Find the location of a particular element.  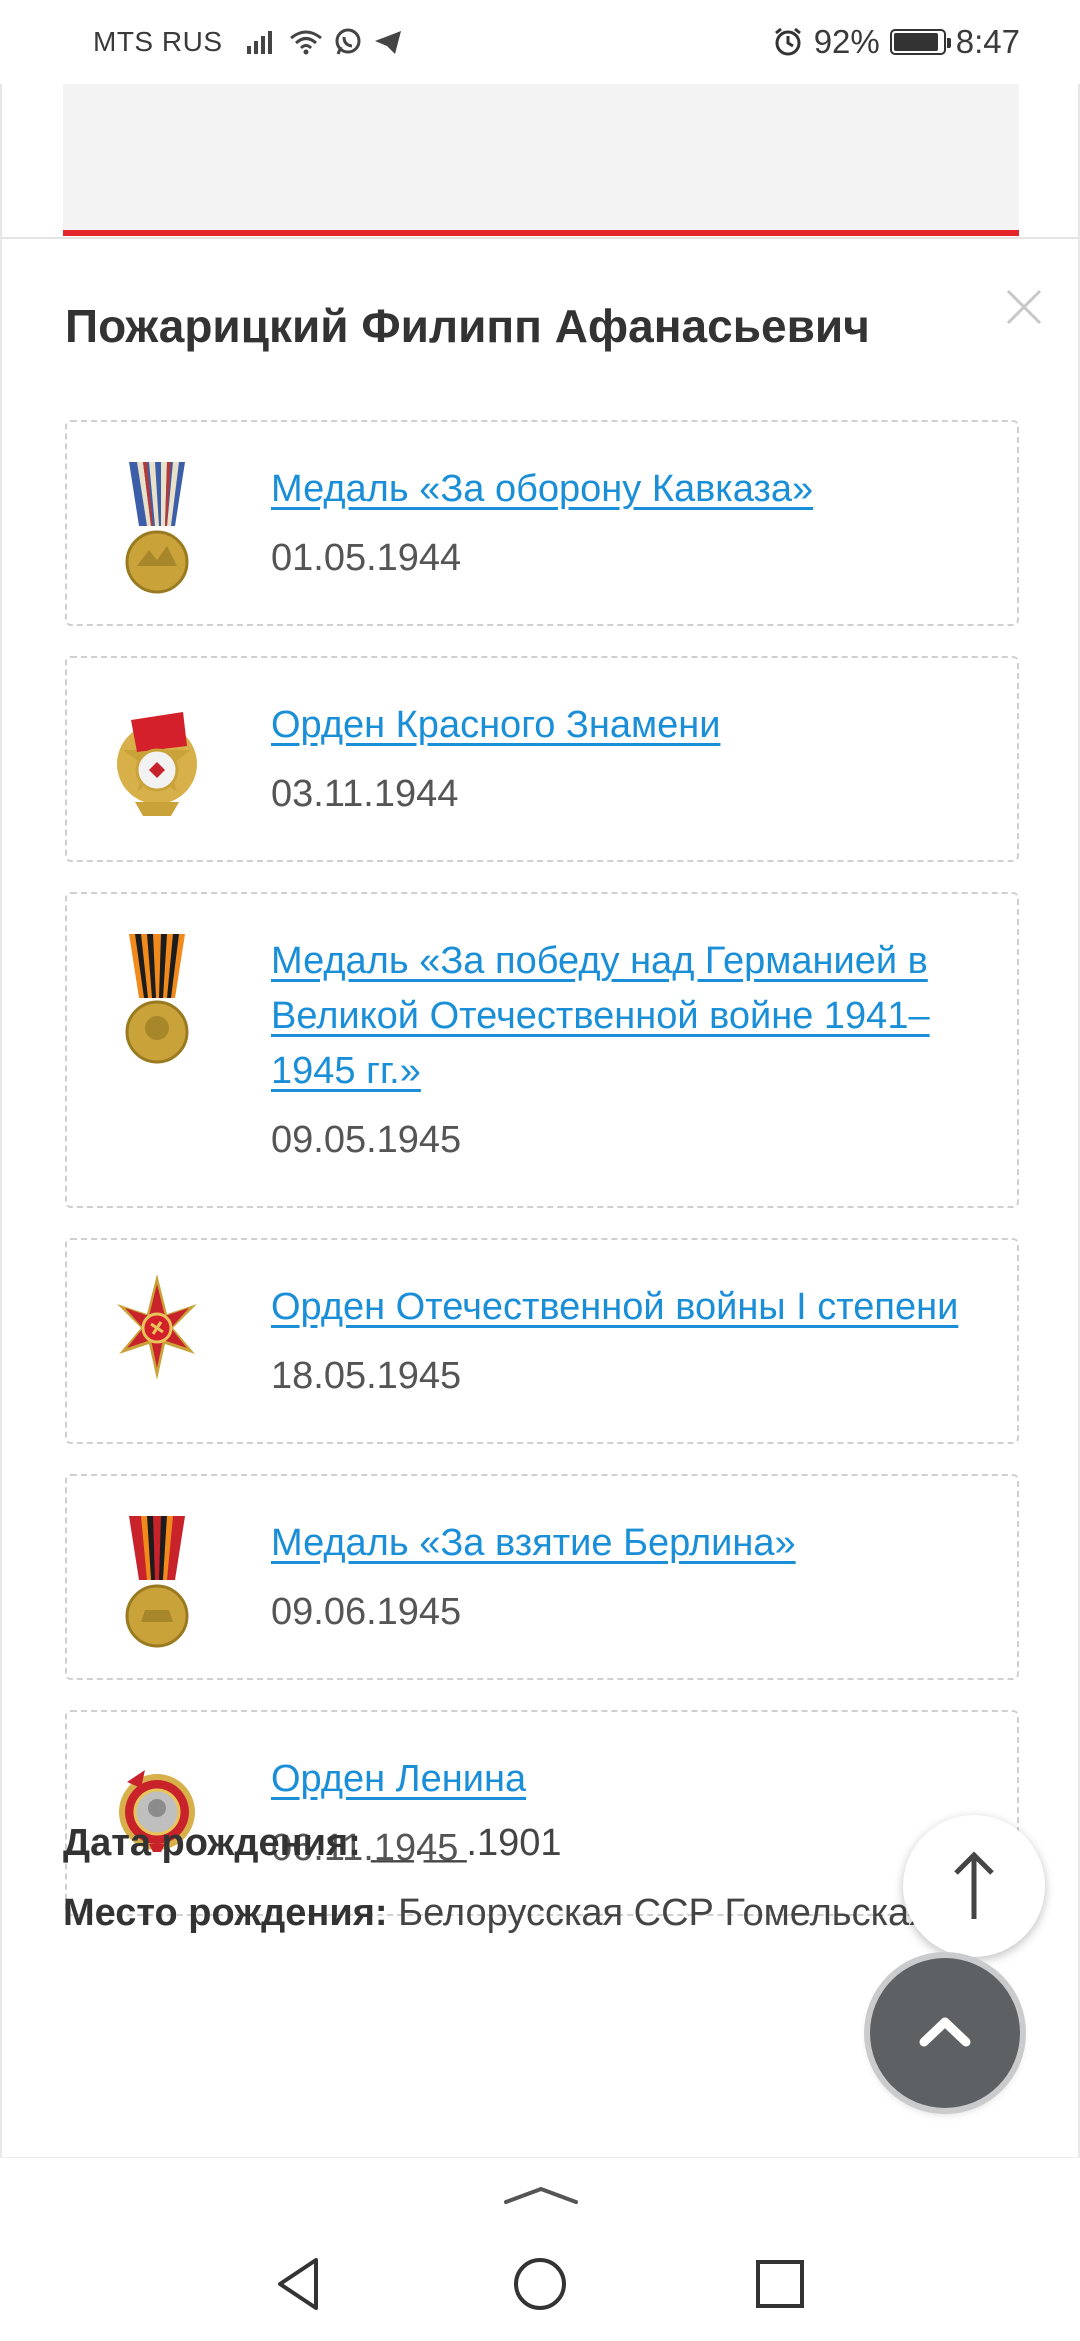

award-title-link: Орден Красного Знамени is located at coordinates (629, 725).